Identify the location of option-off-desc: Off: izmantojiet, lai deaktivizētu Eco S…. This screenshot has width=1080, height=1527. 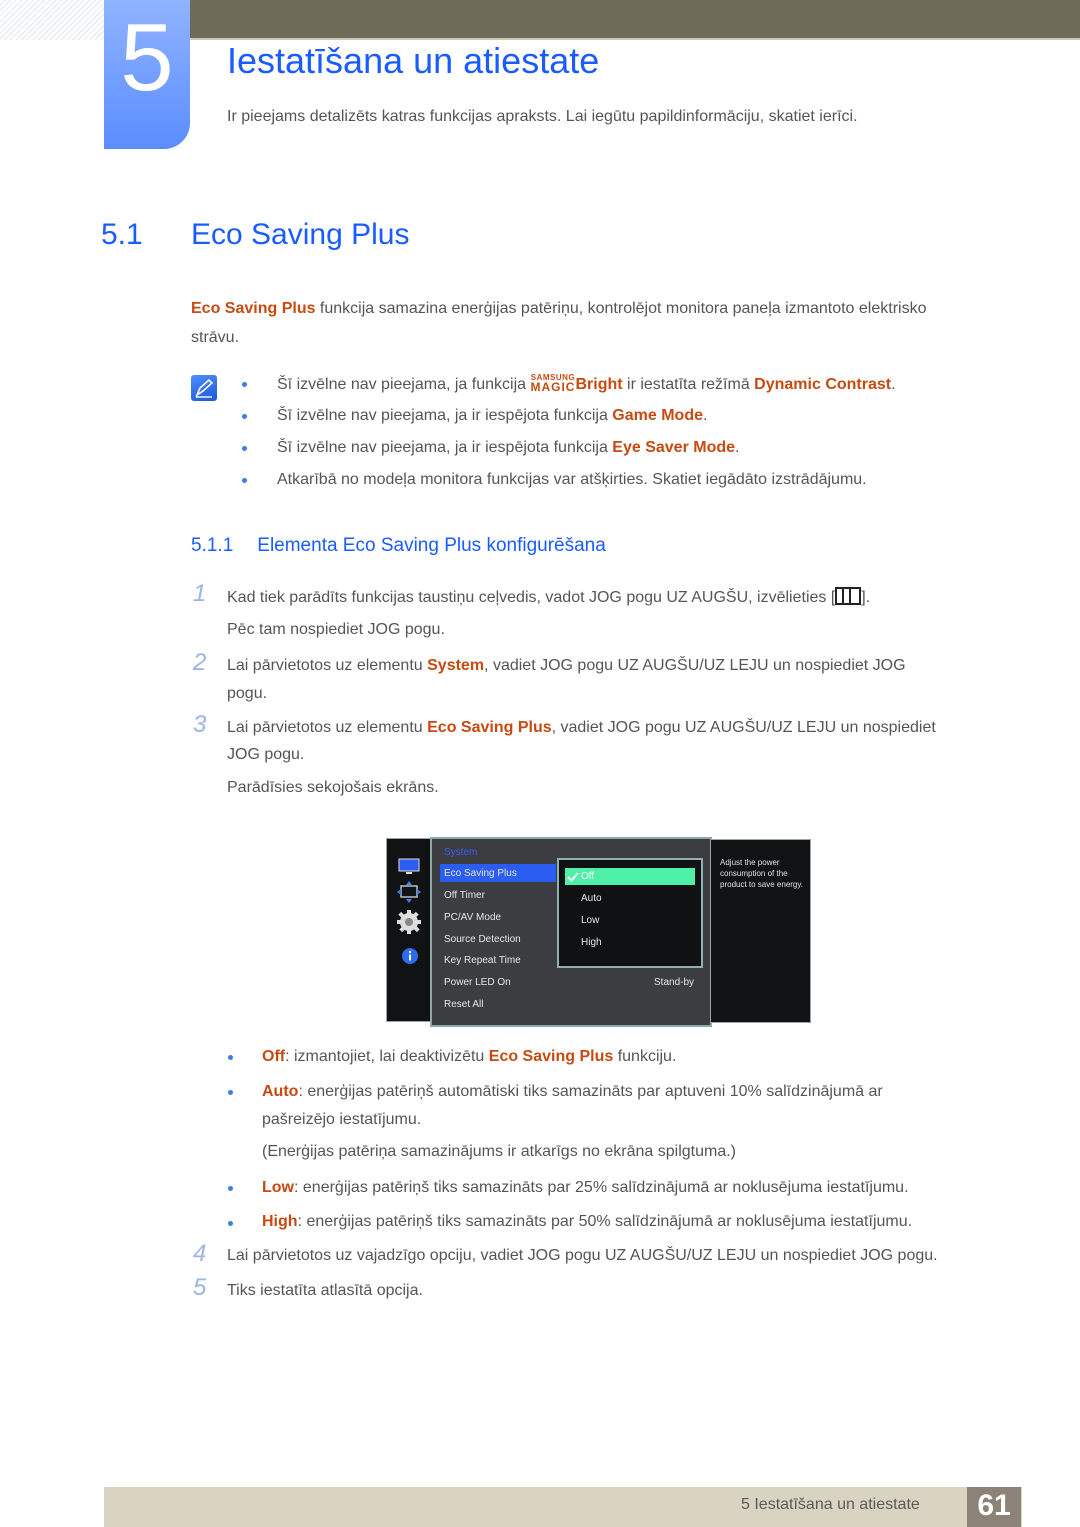
(469, 1057).